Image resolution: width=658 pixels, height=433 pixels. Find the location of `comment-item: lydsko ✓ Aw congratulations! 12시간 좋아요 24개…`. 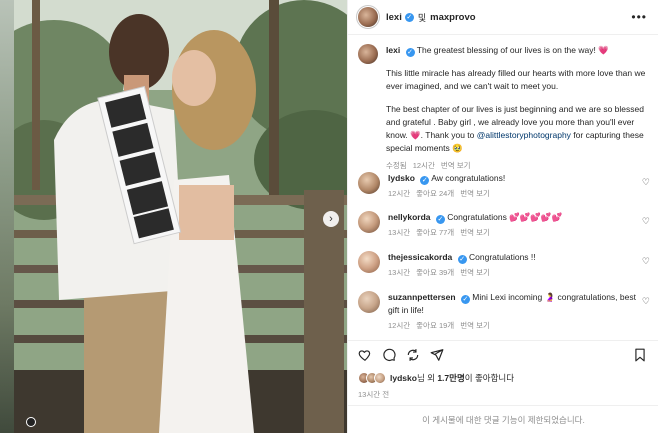

comment-item: lydsko ✓ Aw congratulations! 12시간 좋아요 24개… is located at coordinates (505, 186).